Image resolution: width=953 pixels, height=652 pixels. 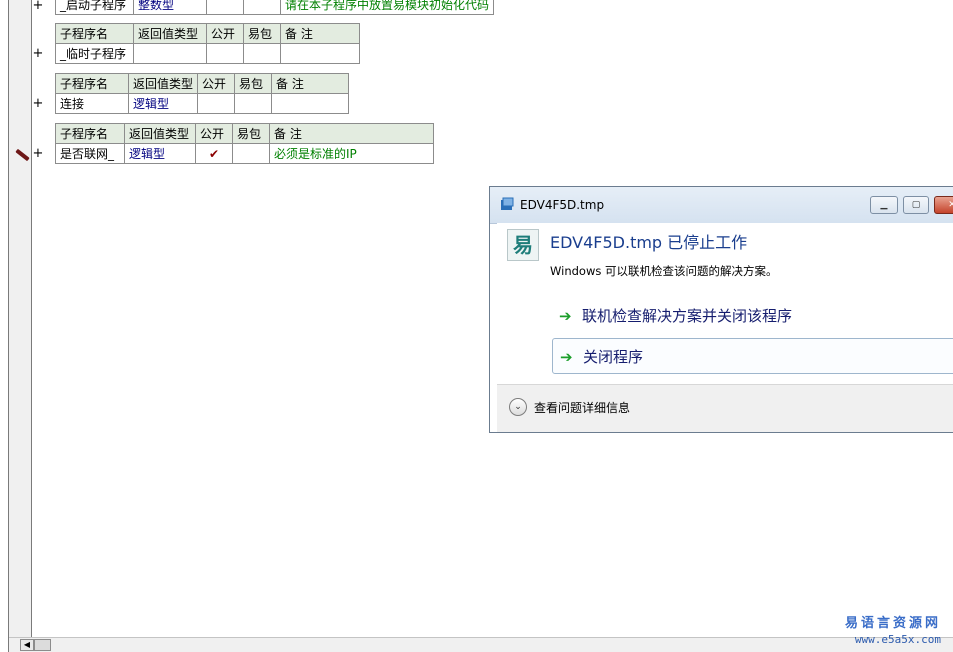 What do you see at coordinates (687, 316) in the screenshot?
I see `command-label: 联机检查解决方案并关闭该程序` at bounding box center [687, 316].